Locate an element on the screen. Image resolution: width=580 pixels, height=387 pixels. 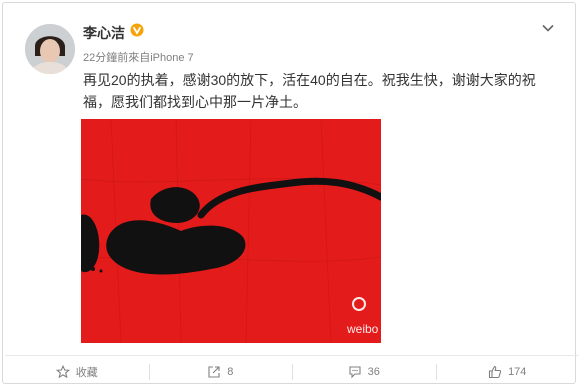
star-icon is located at coordinates (62, 371).